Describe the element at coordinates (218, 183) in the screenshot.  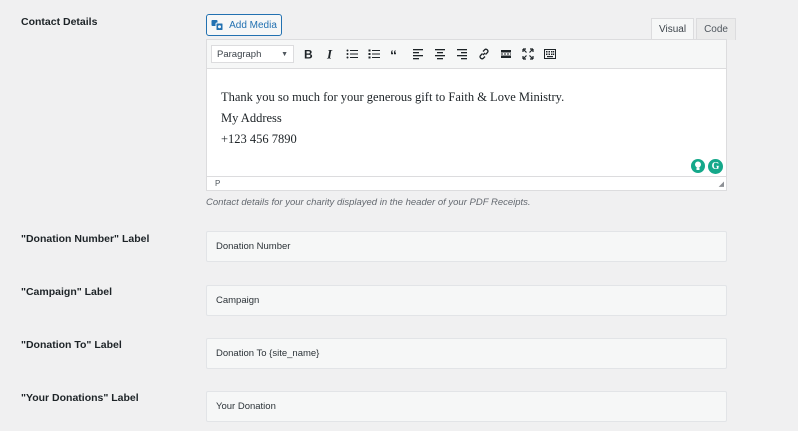
I see `path-indicator: P` at that location.